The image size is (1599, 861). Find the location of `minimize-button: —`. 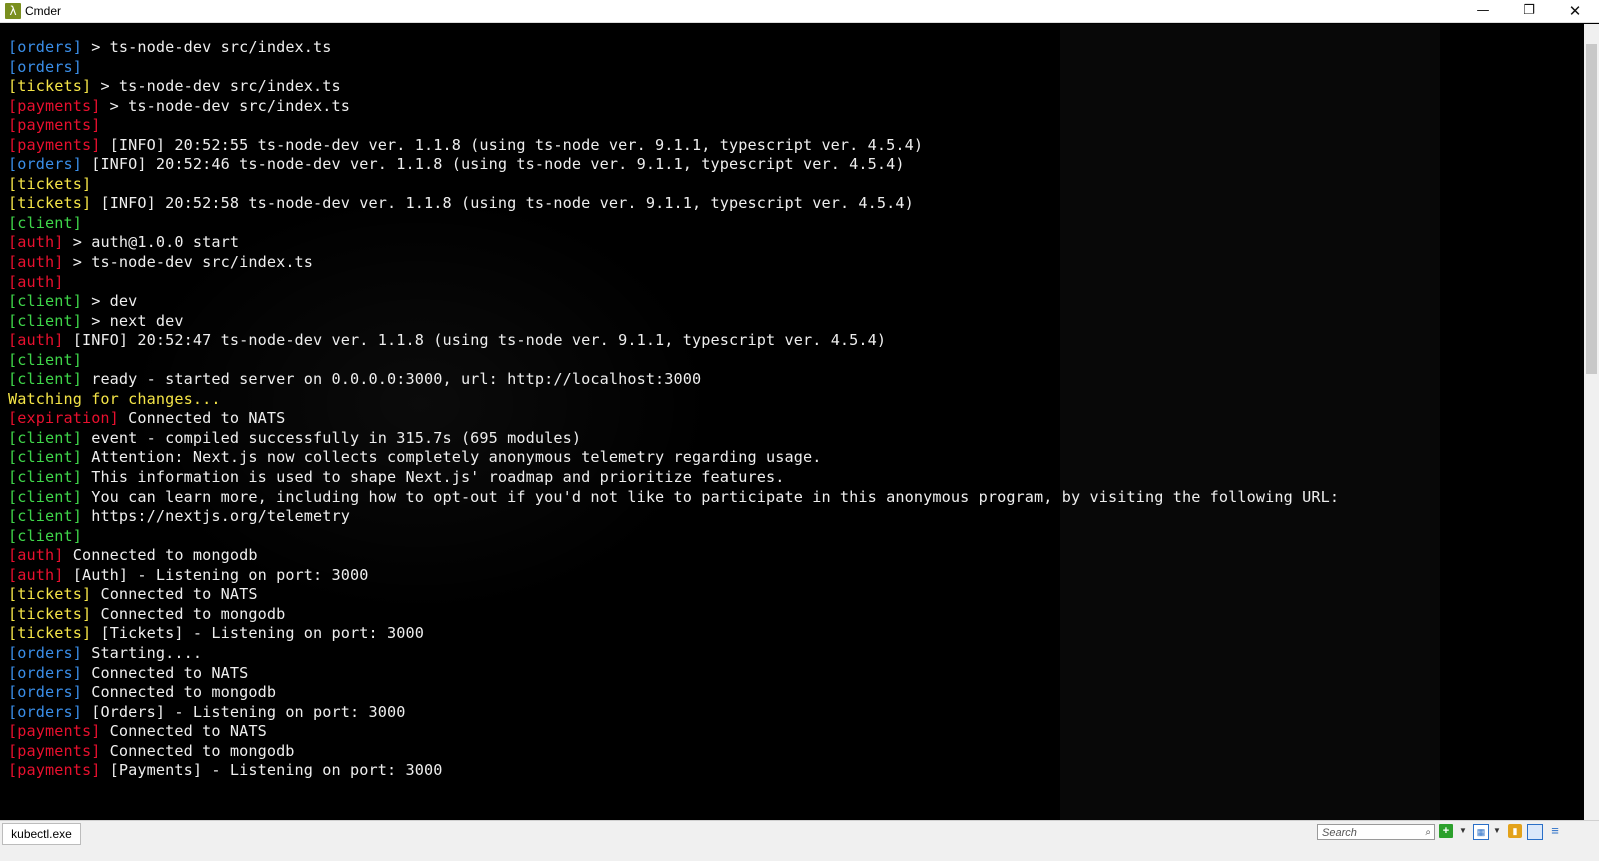

minimize-button: — is located at coordinates (1483, 11).